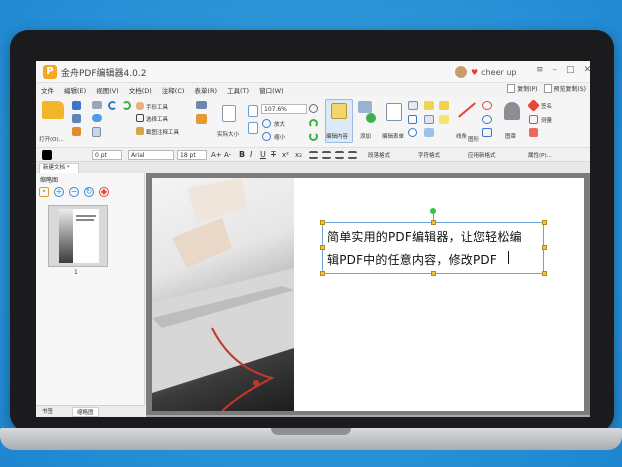 This screenshot has width=622, height=467. I want to click on comment-icon, so click(444, 105).